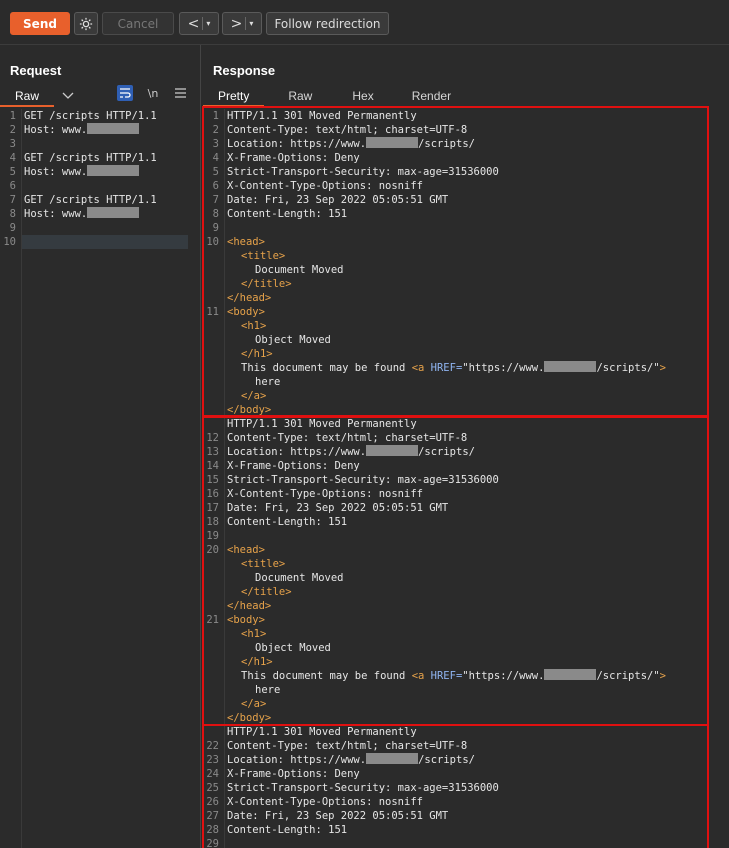 The height and width of the screenshot is (848, 729). I want to click on settings-button, so click(86, 23).